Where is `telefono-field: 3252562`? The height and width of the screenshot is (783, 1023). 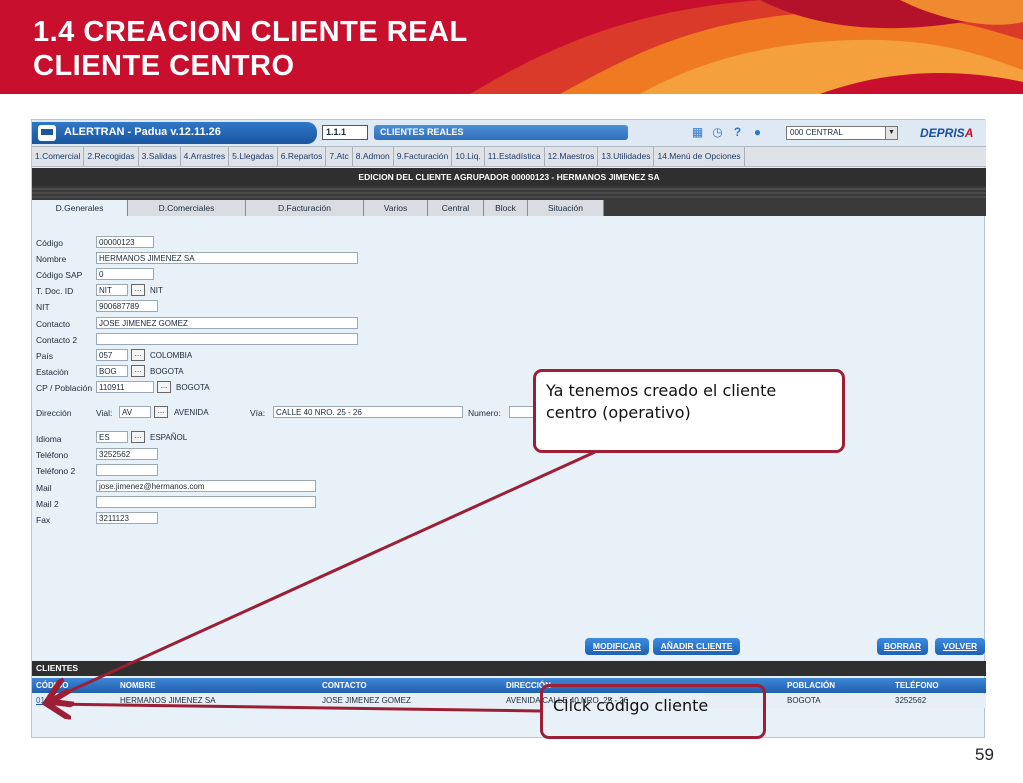 telefono-field: 3252562 is located at coordinates (127, 454).